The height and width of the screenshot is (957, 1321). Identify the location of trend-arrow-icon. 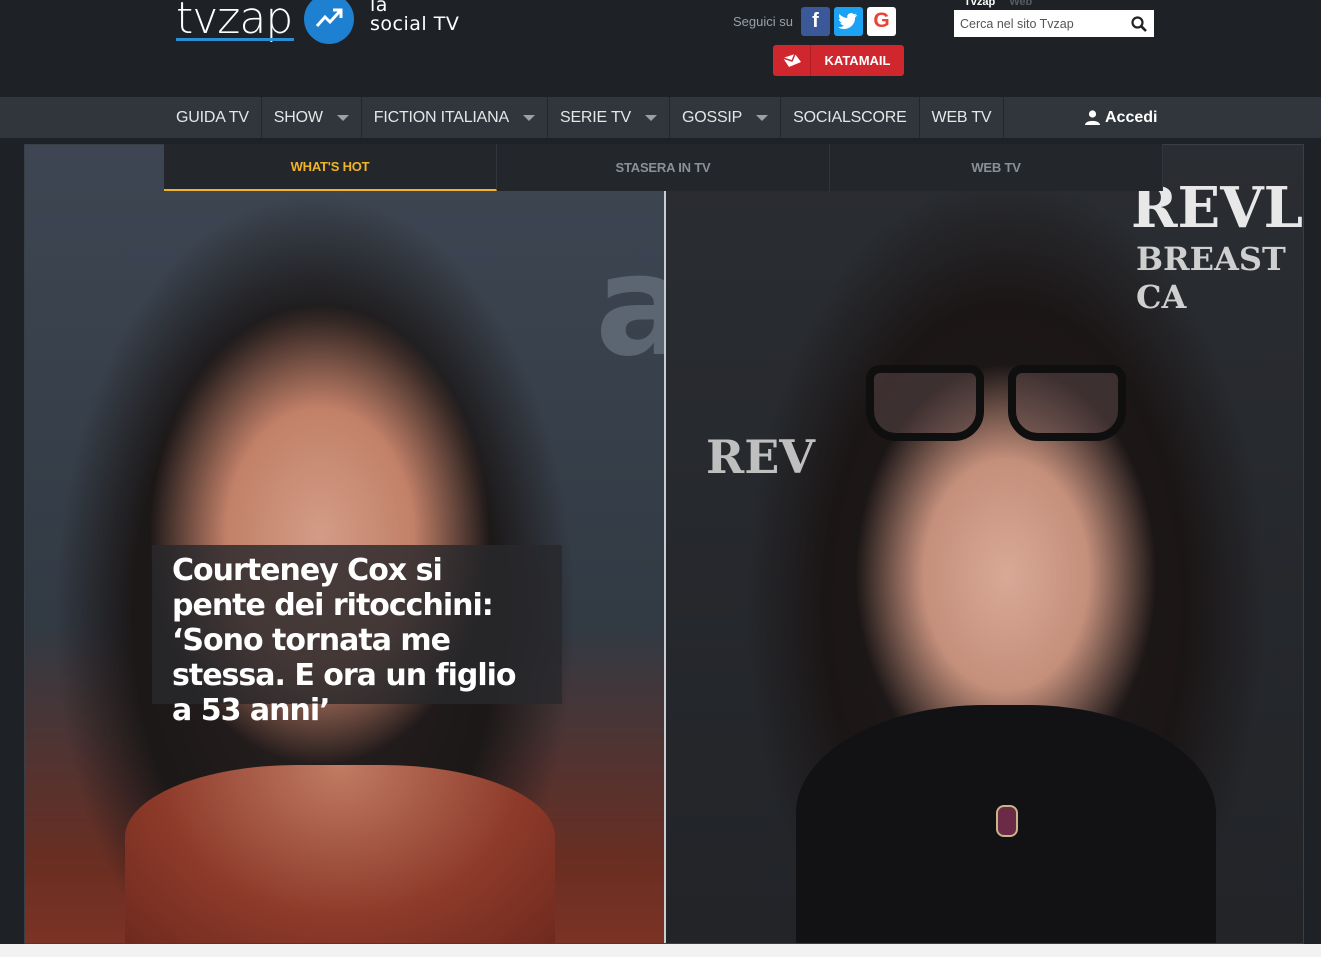
(329, 22).